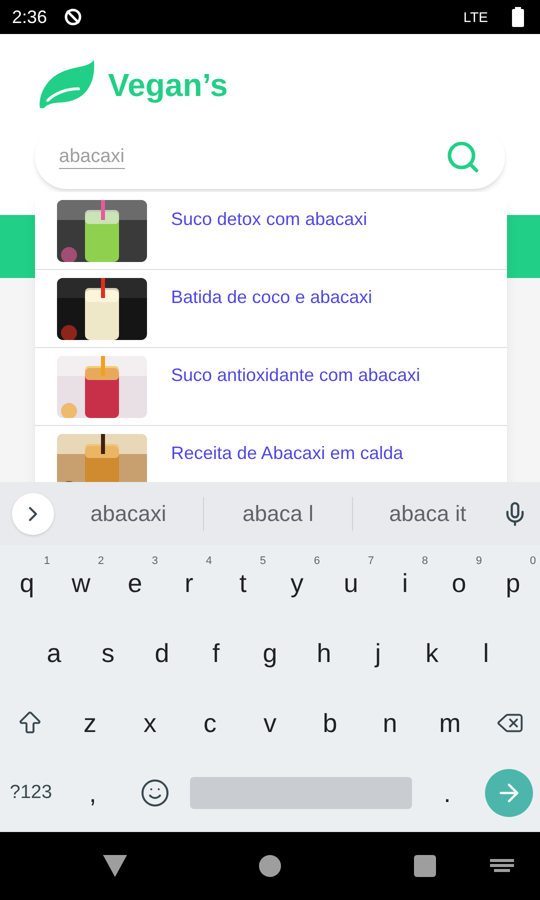 This screenshot has width=540, height=900. Describe the element at coordinates (502, 866) in the screenshot. I see `keyboard-icon` at that location.